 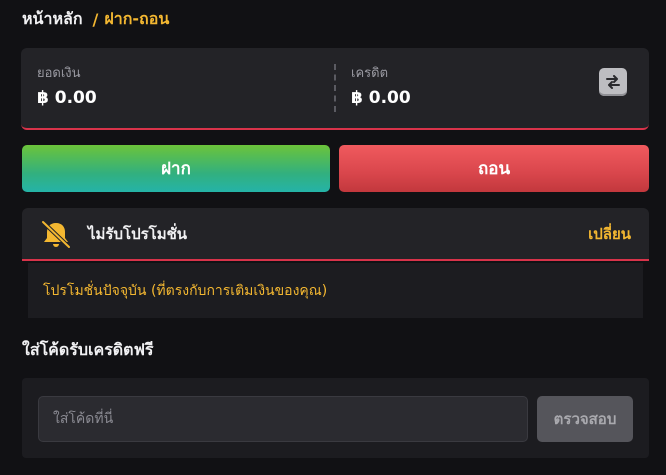 I want to click on breadcrumb-current: ฝาก-ถอน, so click(x=137, y=18).